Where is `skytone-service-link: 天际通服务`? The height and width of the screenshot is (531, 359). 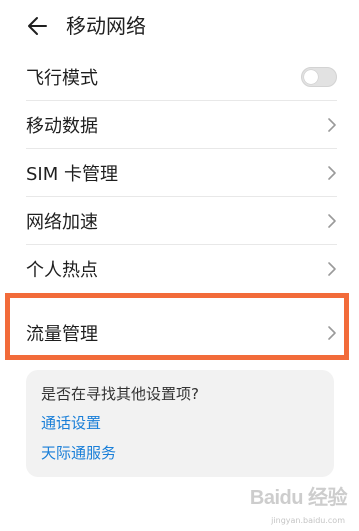
skytone-service-link: 天际通服务 is located at coordinates (78, 452).